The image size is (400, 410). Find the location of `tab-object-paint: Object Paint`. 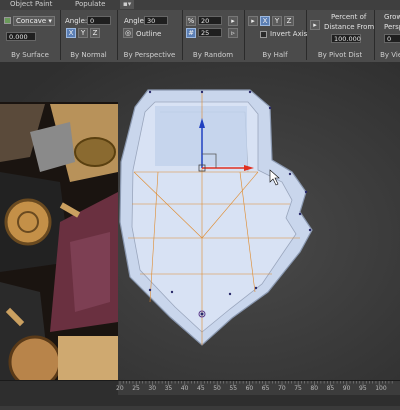

tab-object-paint: Object Paint is located at coordinates (31, 4).